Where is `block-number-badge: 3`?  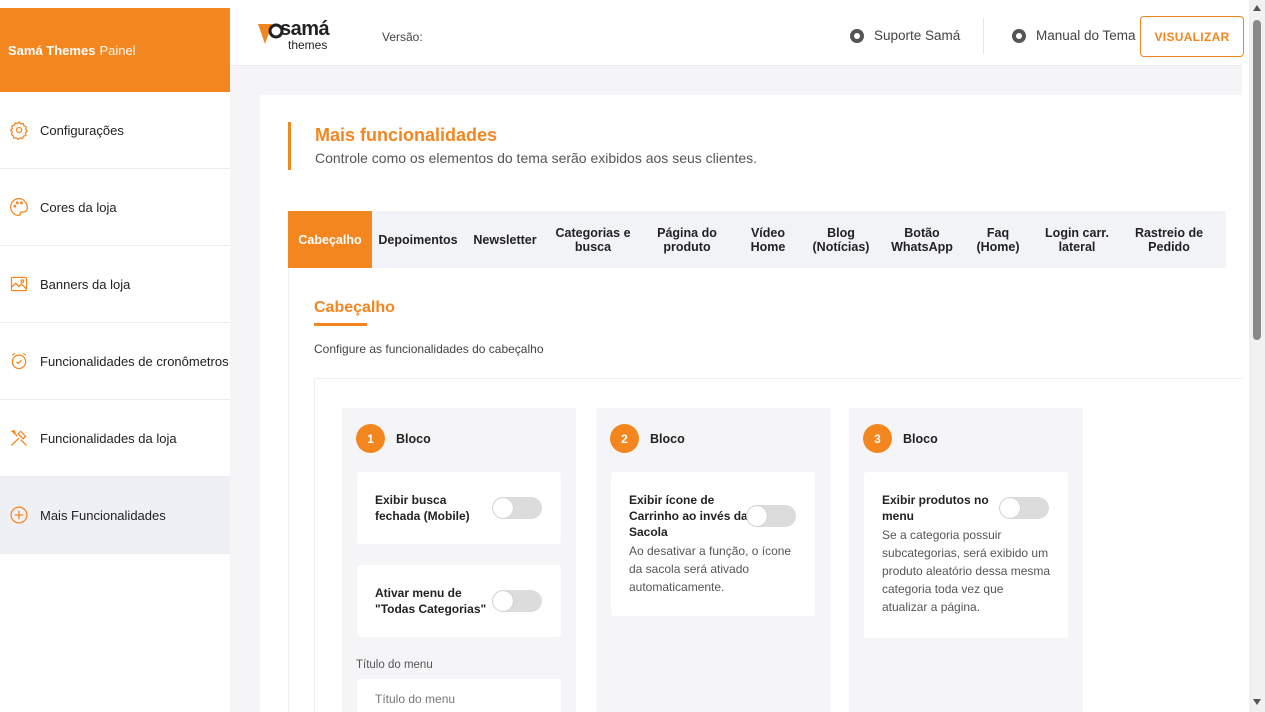 block-number-badge: 3 is located at coordinates (877, 438).